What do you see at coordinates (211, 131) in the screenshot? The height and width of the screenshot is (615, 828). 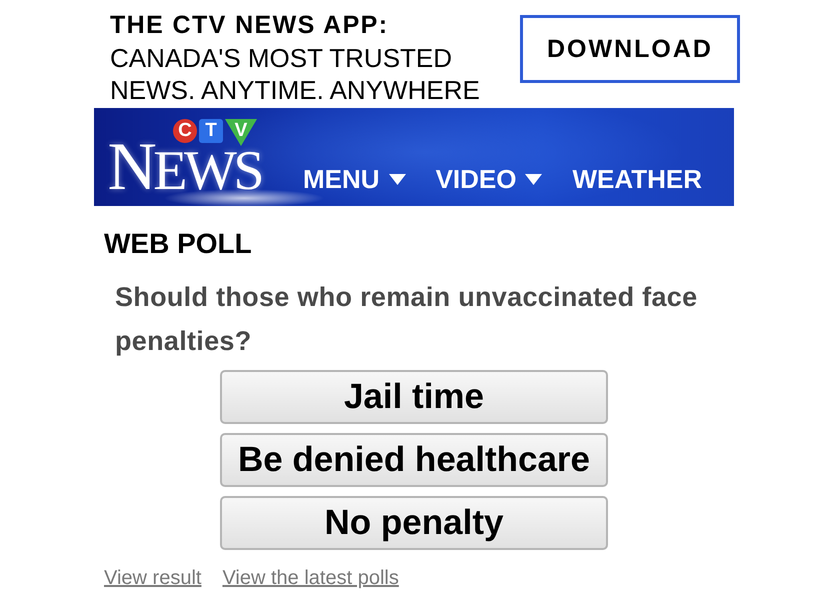 I see `logo-letter: T` at bounding box center [211, 131].